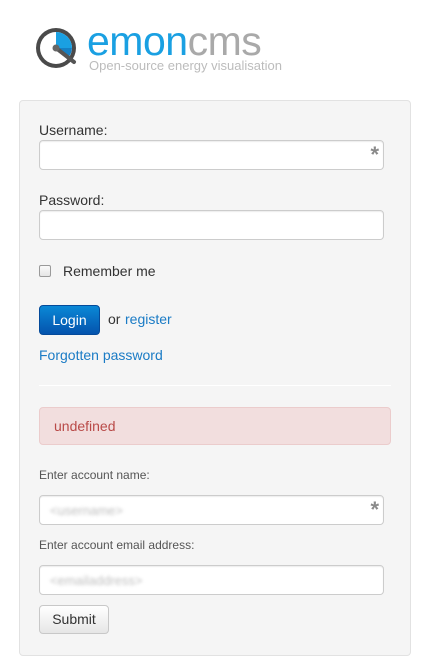 This screenshot has width=430, height=669. I want to click on username-label: Username:, so click(73, 130).